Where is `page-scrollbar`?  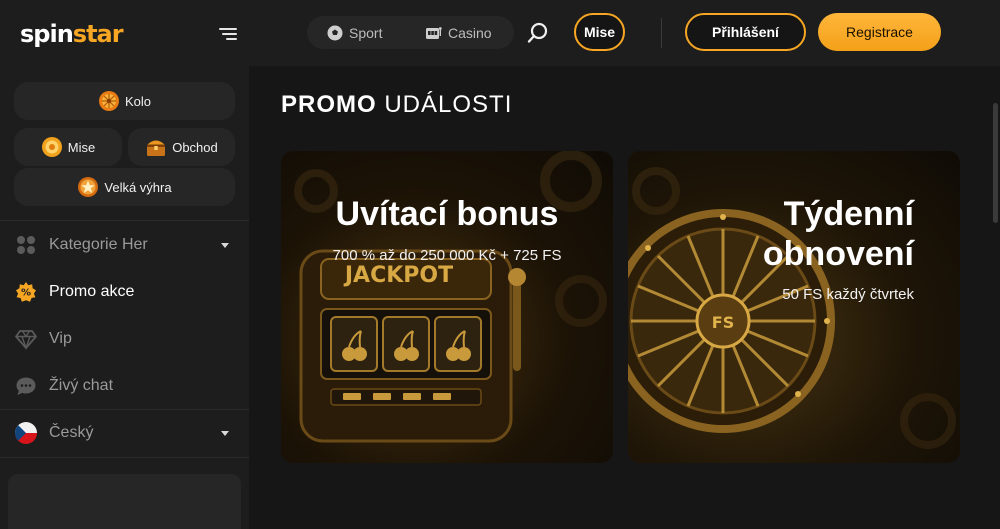 page-scrollbar is located at coordinates (995, 163).